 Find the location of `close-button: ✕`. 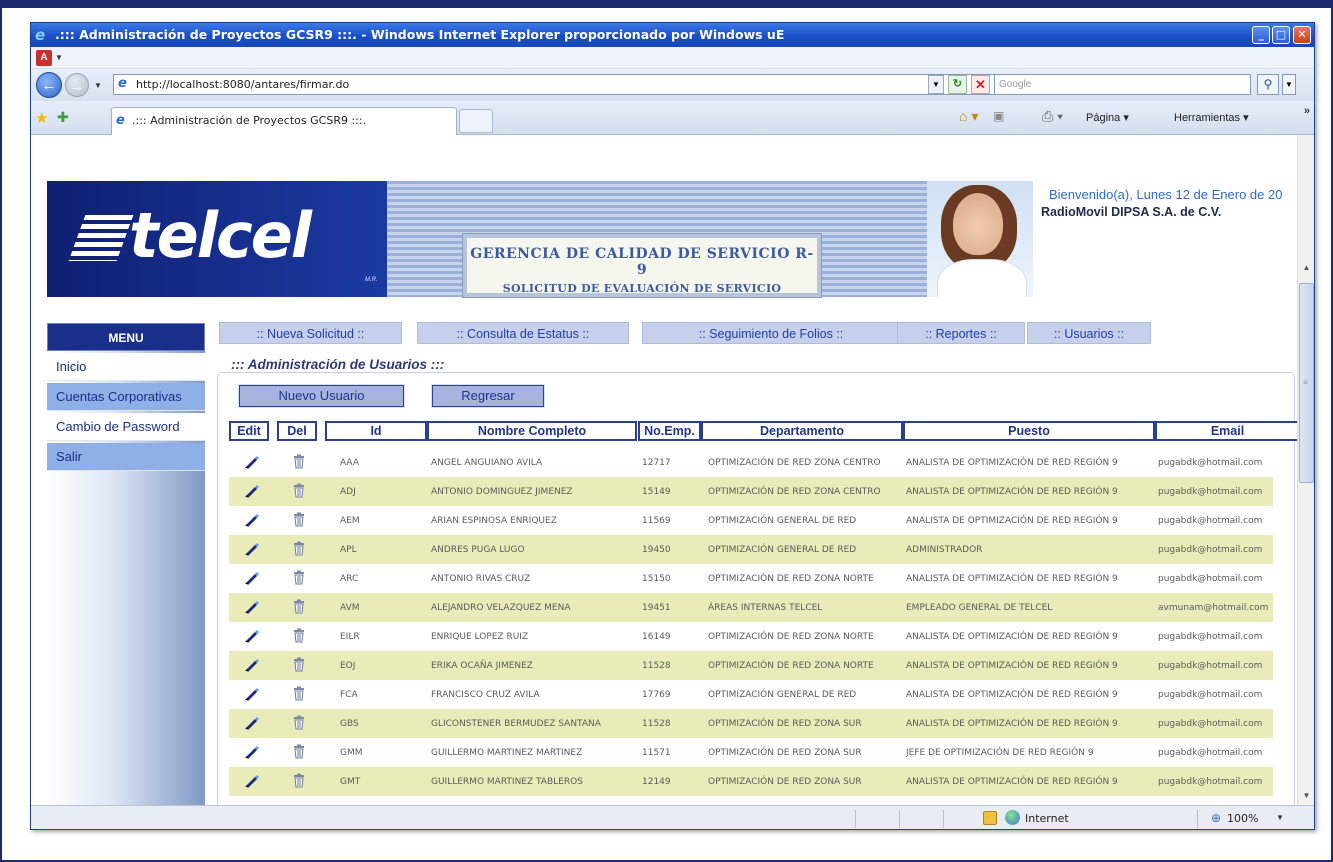

close-button: ✕ is located at coordinates (1302, 35).